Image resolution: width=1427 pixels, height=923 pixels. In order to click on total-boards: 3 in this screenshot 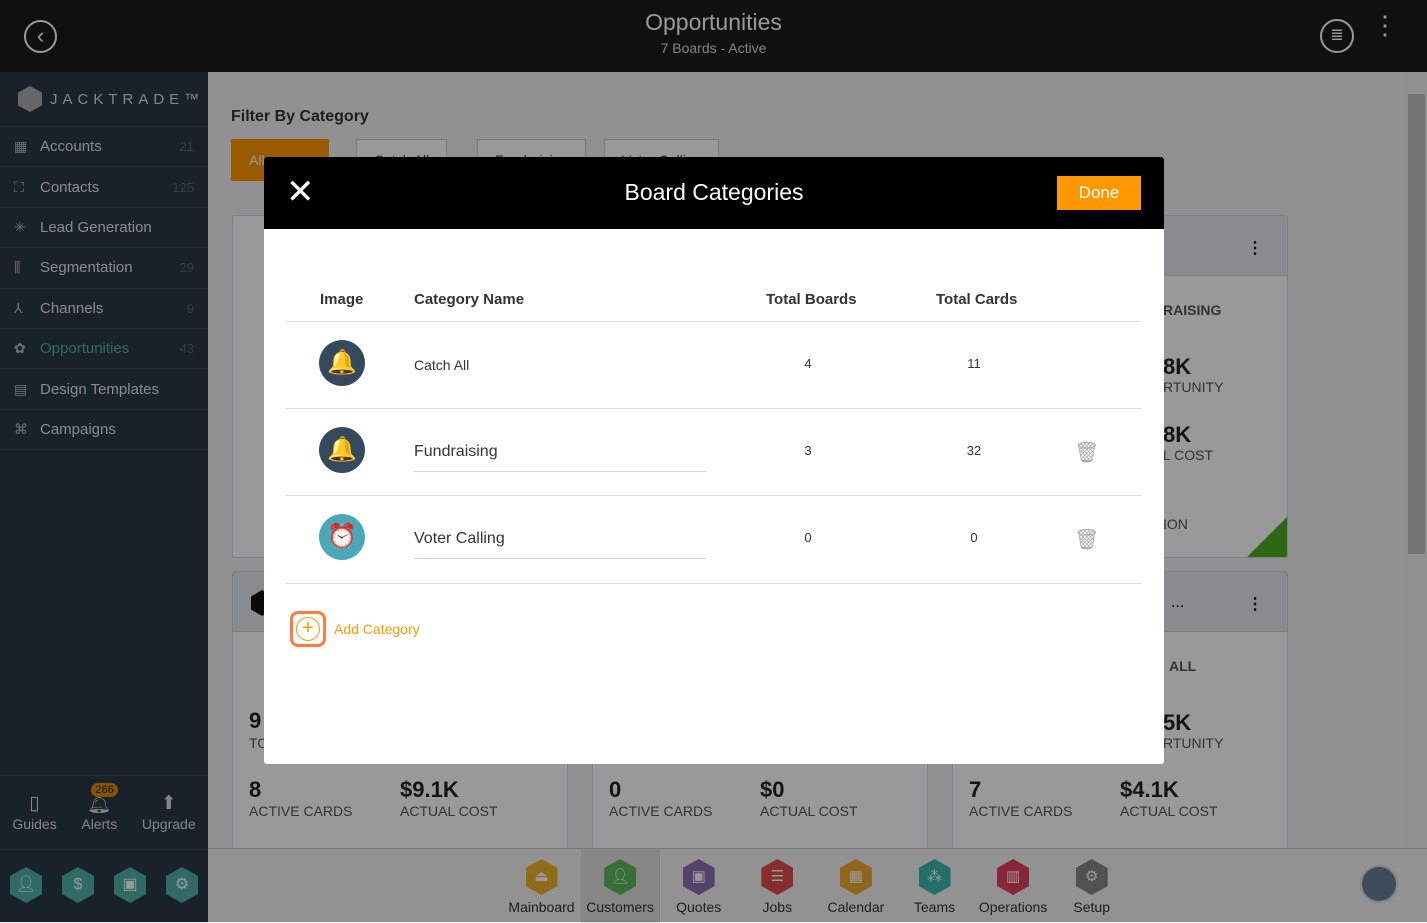, I will do `click(808, 450)`.